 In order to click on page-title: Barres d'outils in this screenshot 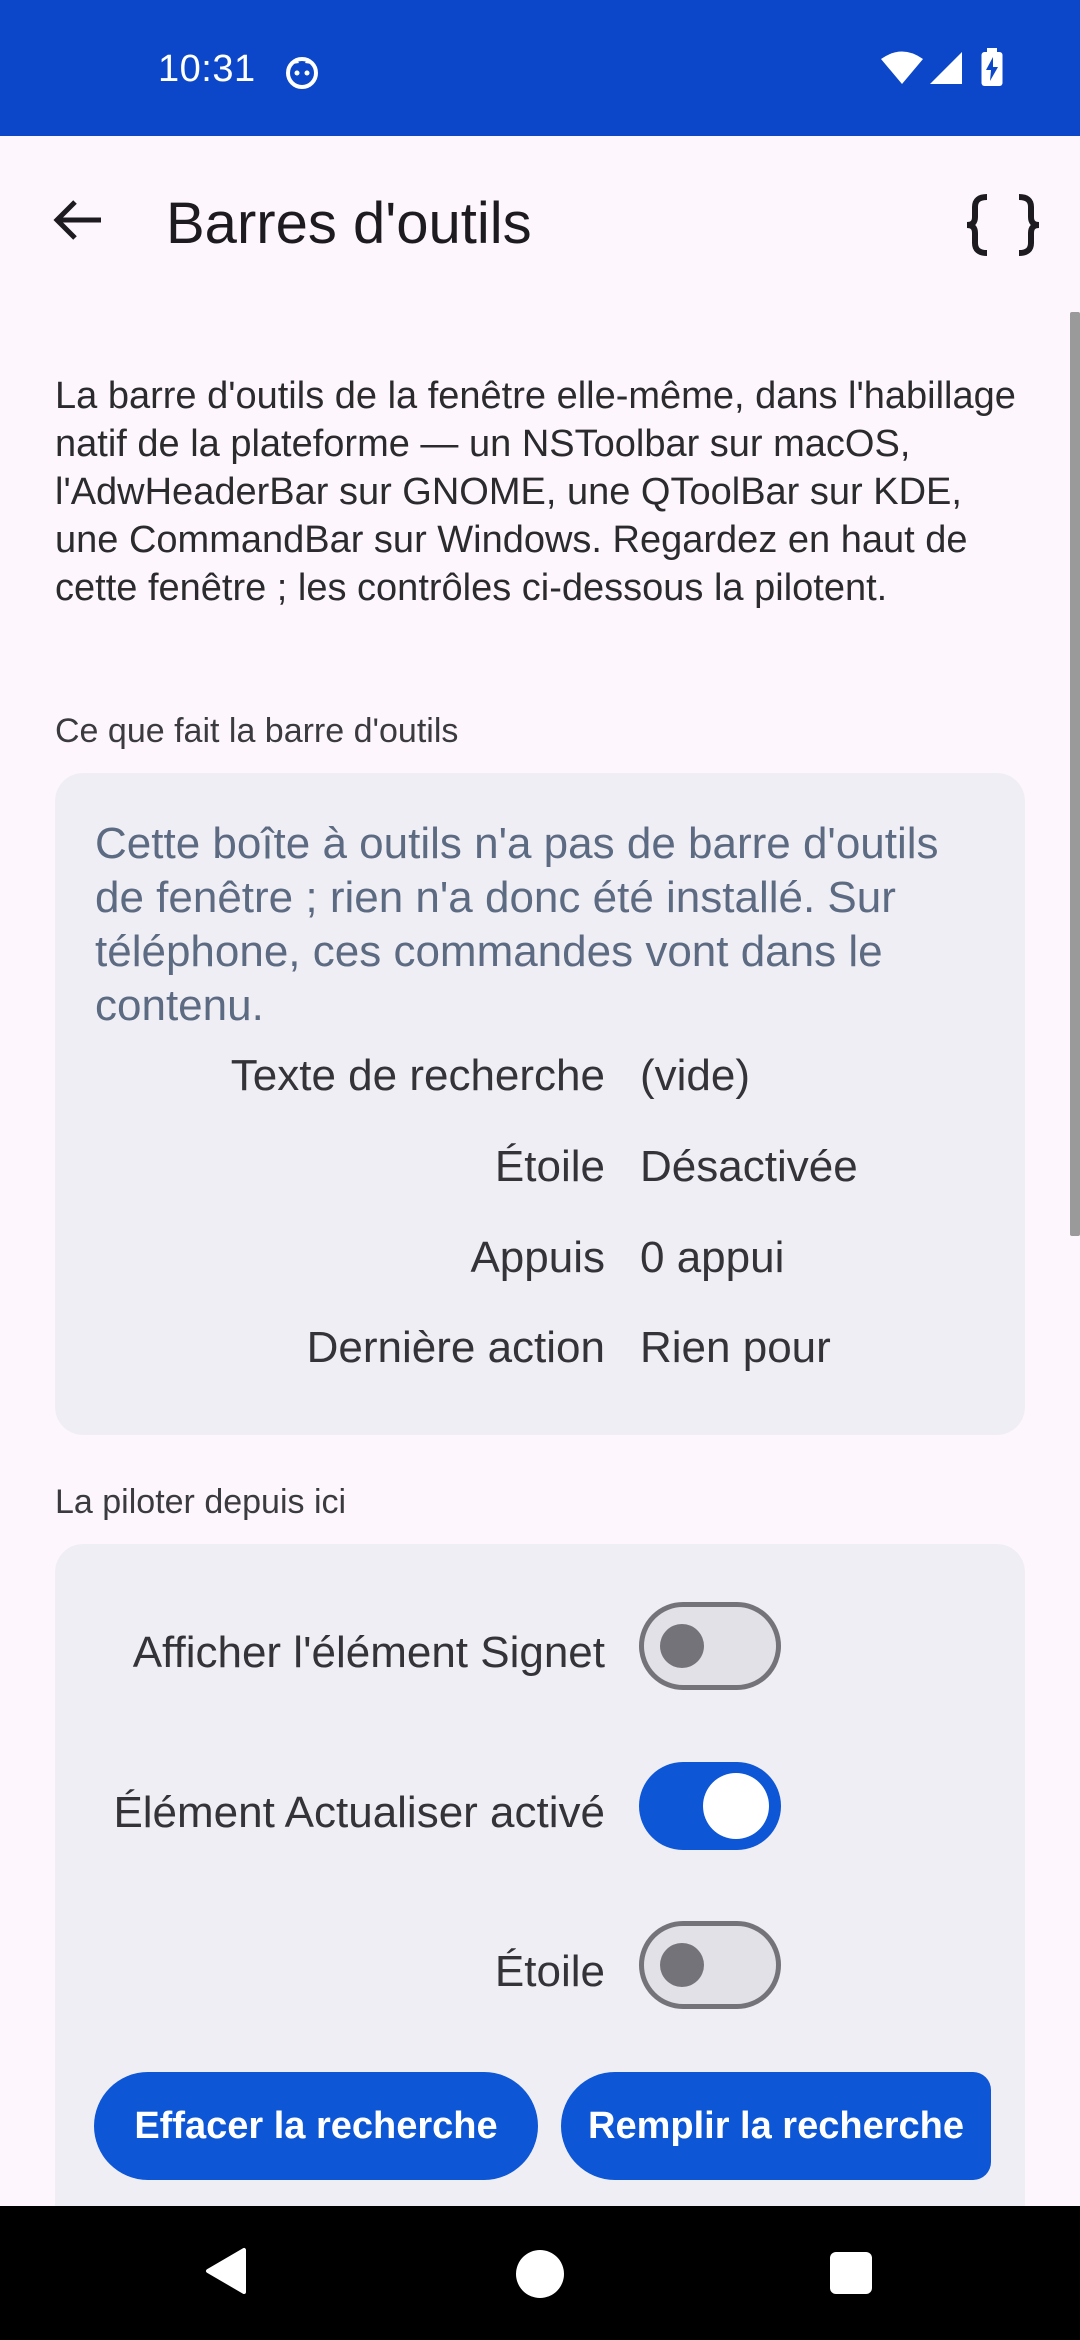, I will do `click(349, 223)`.